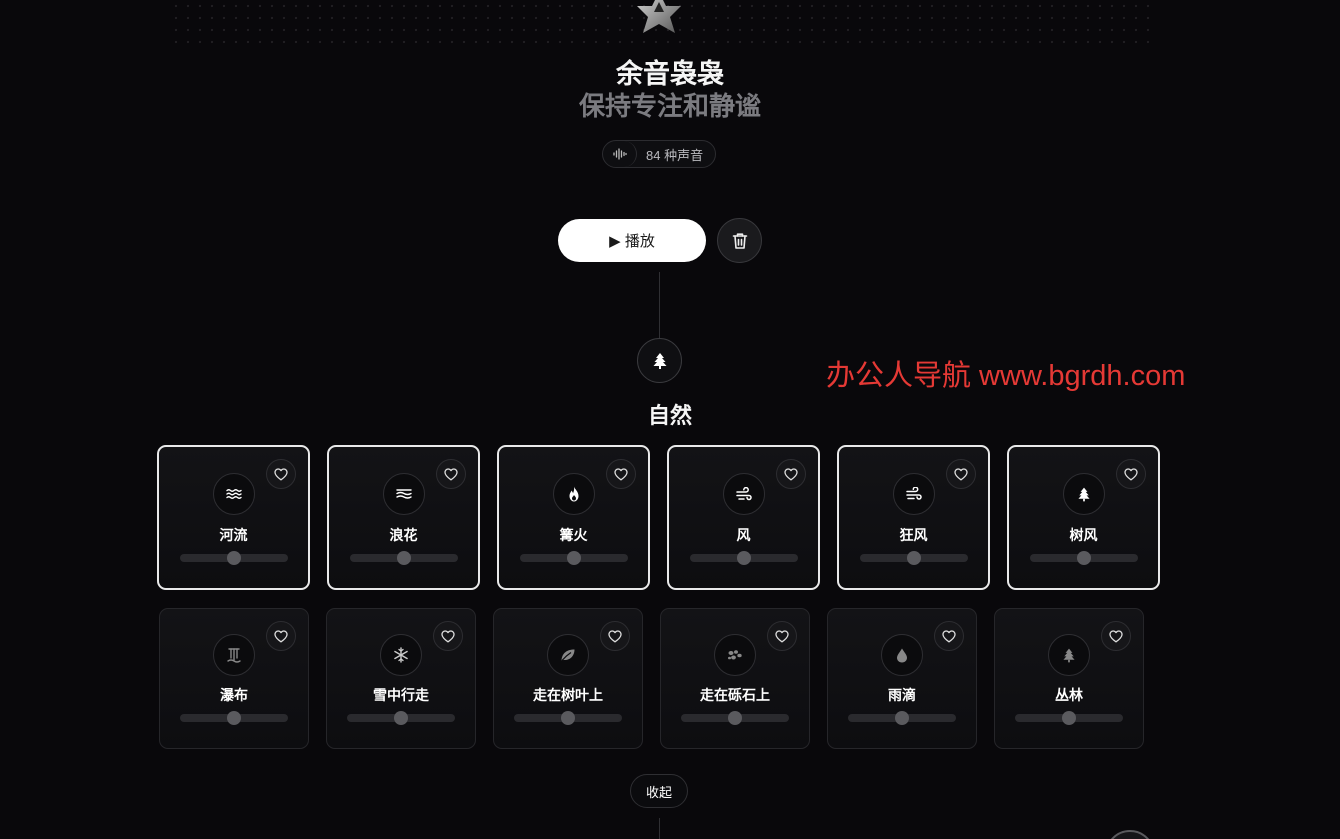 The image size is (1340, 839). Describe the element at coordinates (233, 494) in the screenshot. I see `water-waves-icon` at that location.